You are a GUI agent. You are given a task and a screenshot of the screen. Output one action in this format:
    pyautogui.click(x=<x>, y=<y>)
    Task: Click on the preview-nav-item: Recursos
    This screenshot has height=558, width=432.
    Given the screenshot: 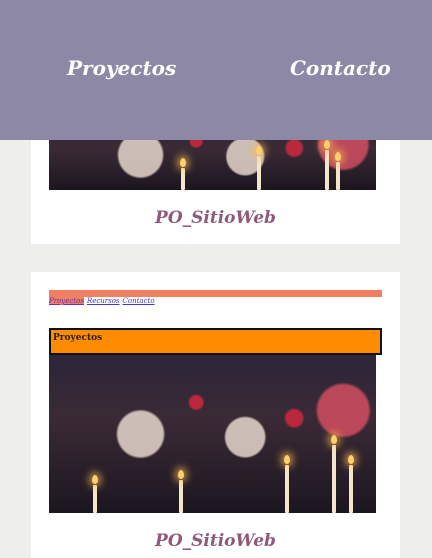 What is the action you would take?
    pyautogui.click(x=103, y=301)
    